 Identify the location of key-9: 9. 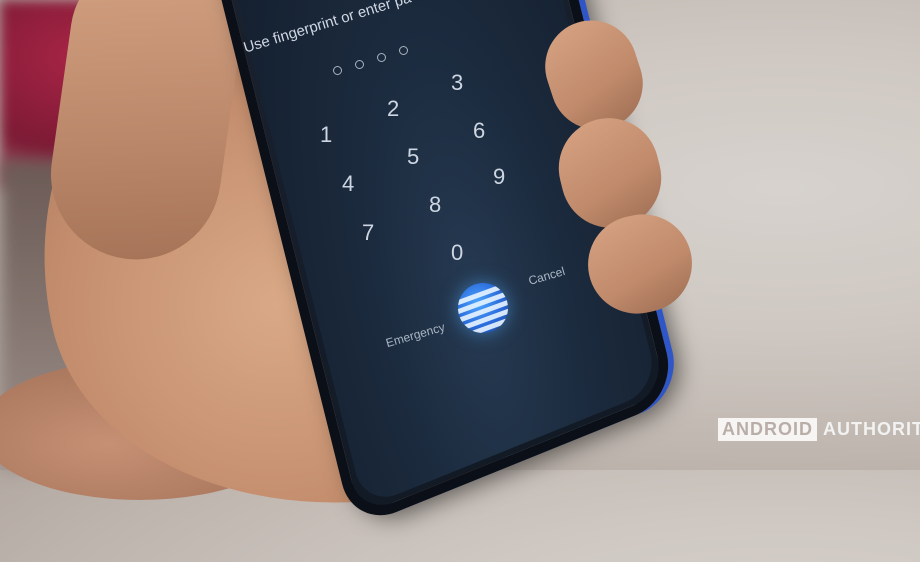
(499, 177).